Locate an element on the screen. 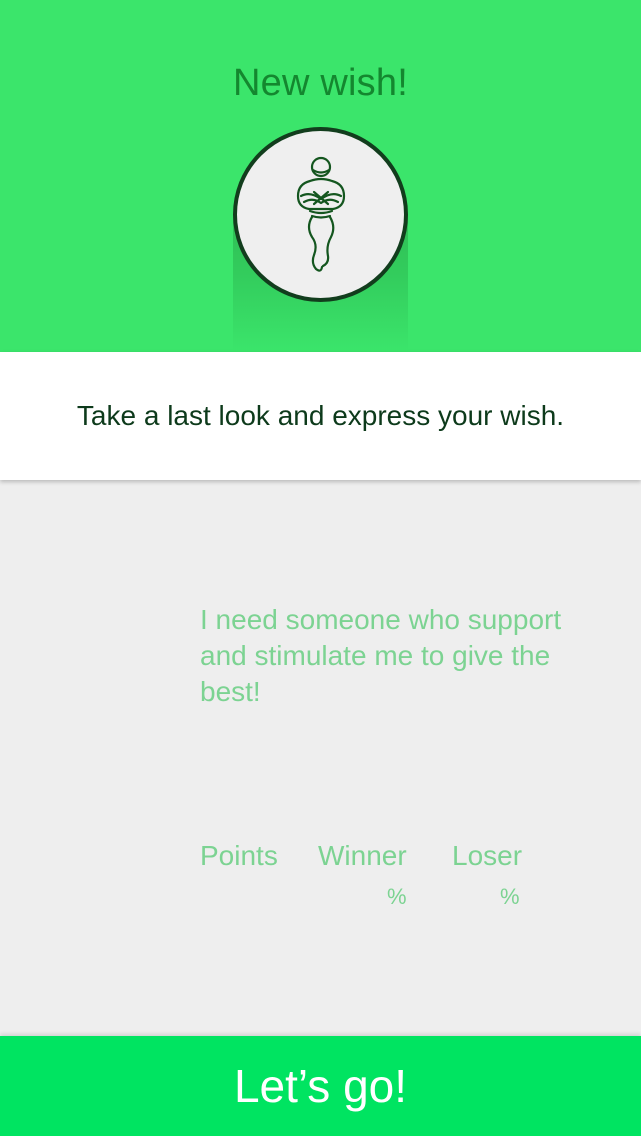  winner-percent-unit: % is located at coordinates (397, 896).